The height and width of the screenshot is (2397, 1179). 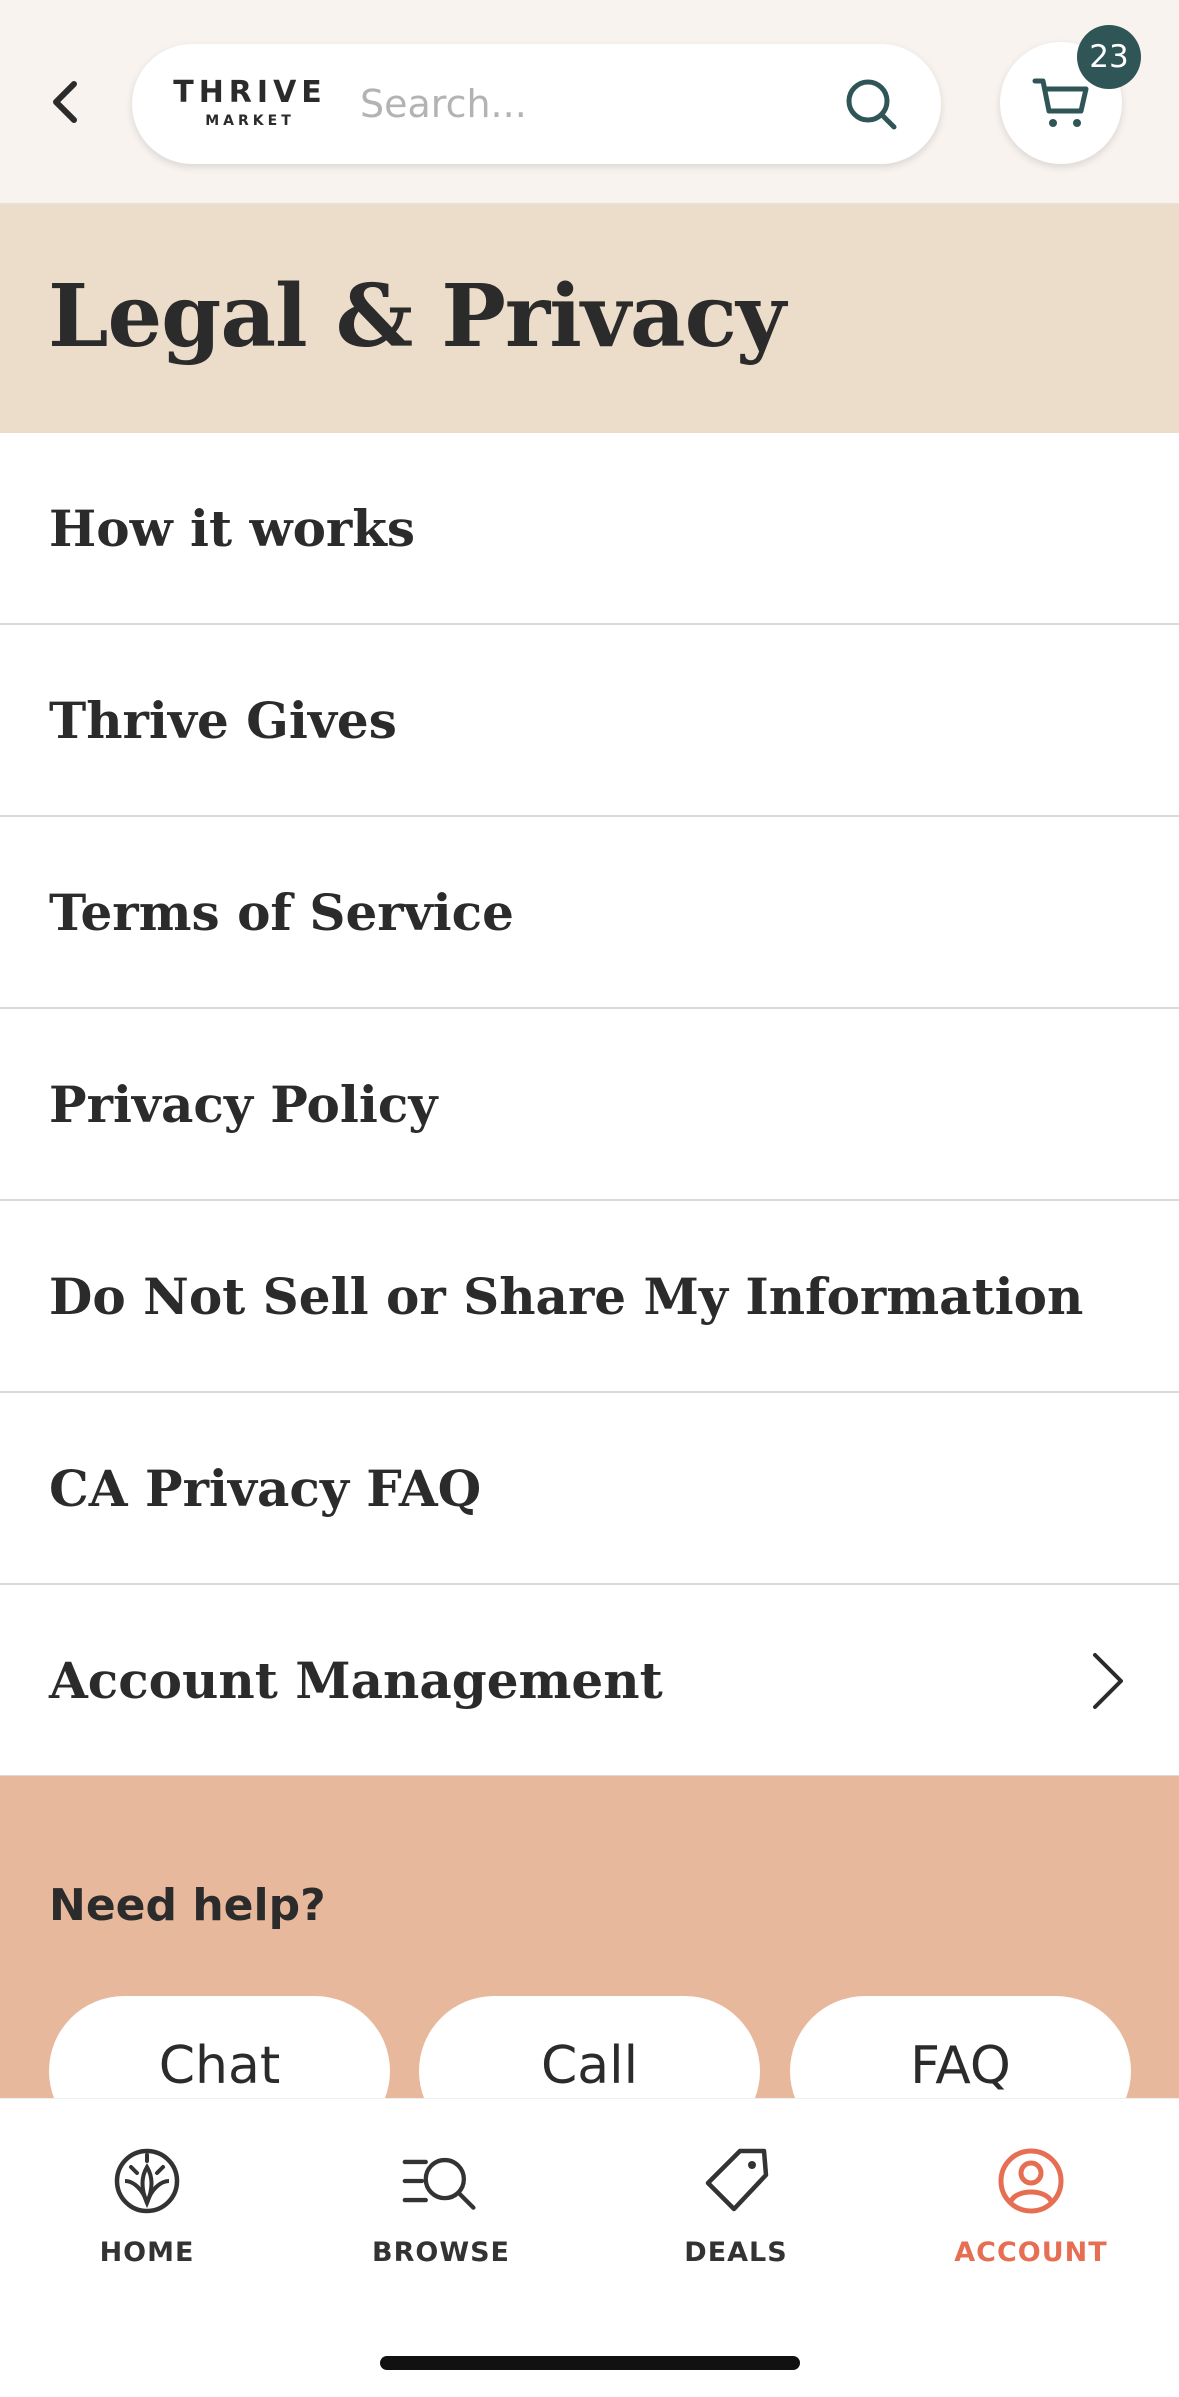 What do you see at coordinates (1109, 57) in the screenshot?
I see `cart-count-badge: 23` at bounding box center [1109, 57].